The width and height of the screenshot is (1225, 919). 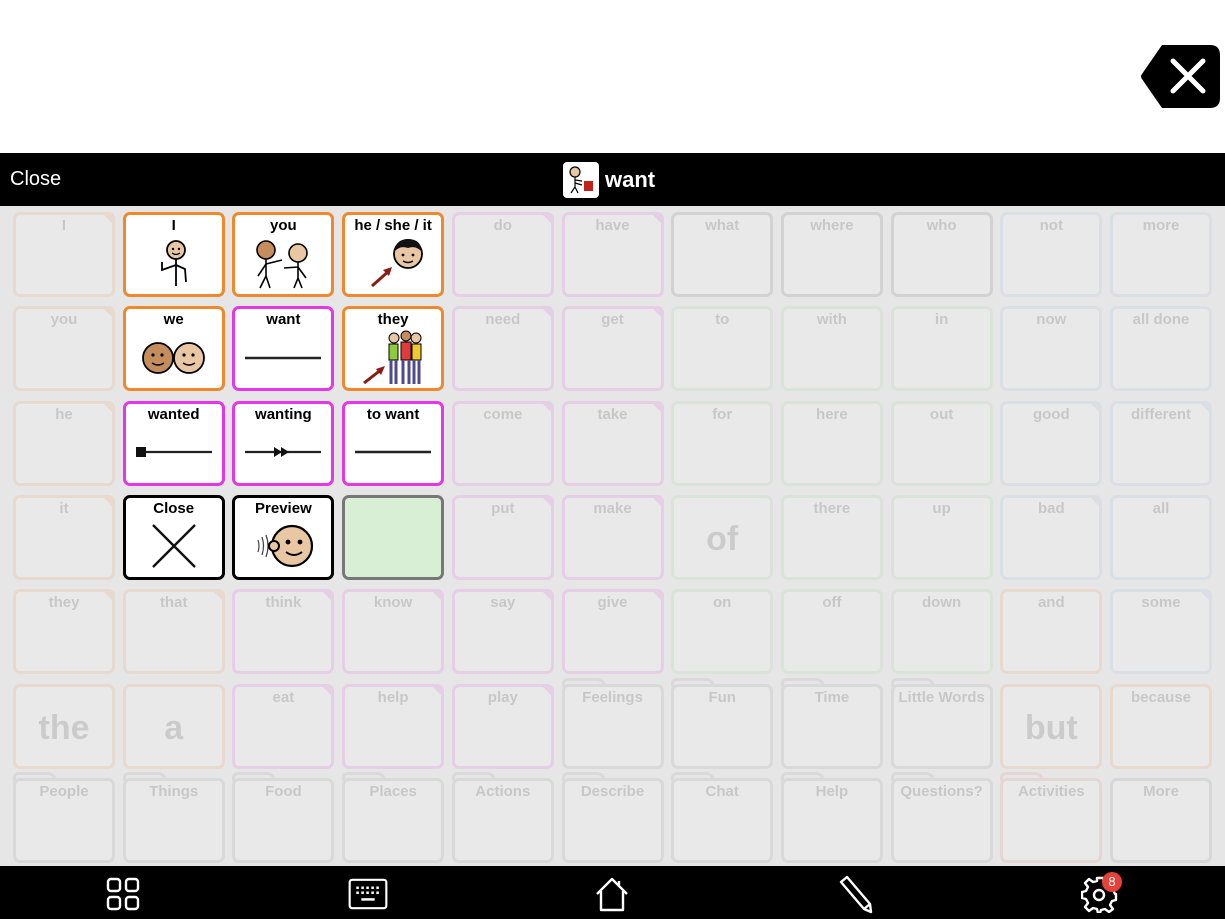 I want to click on board-cell: Activities, so click(x=1051, y=817).